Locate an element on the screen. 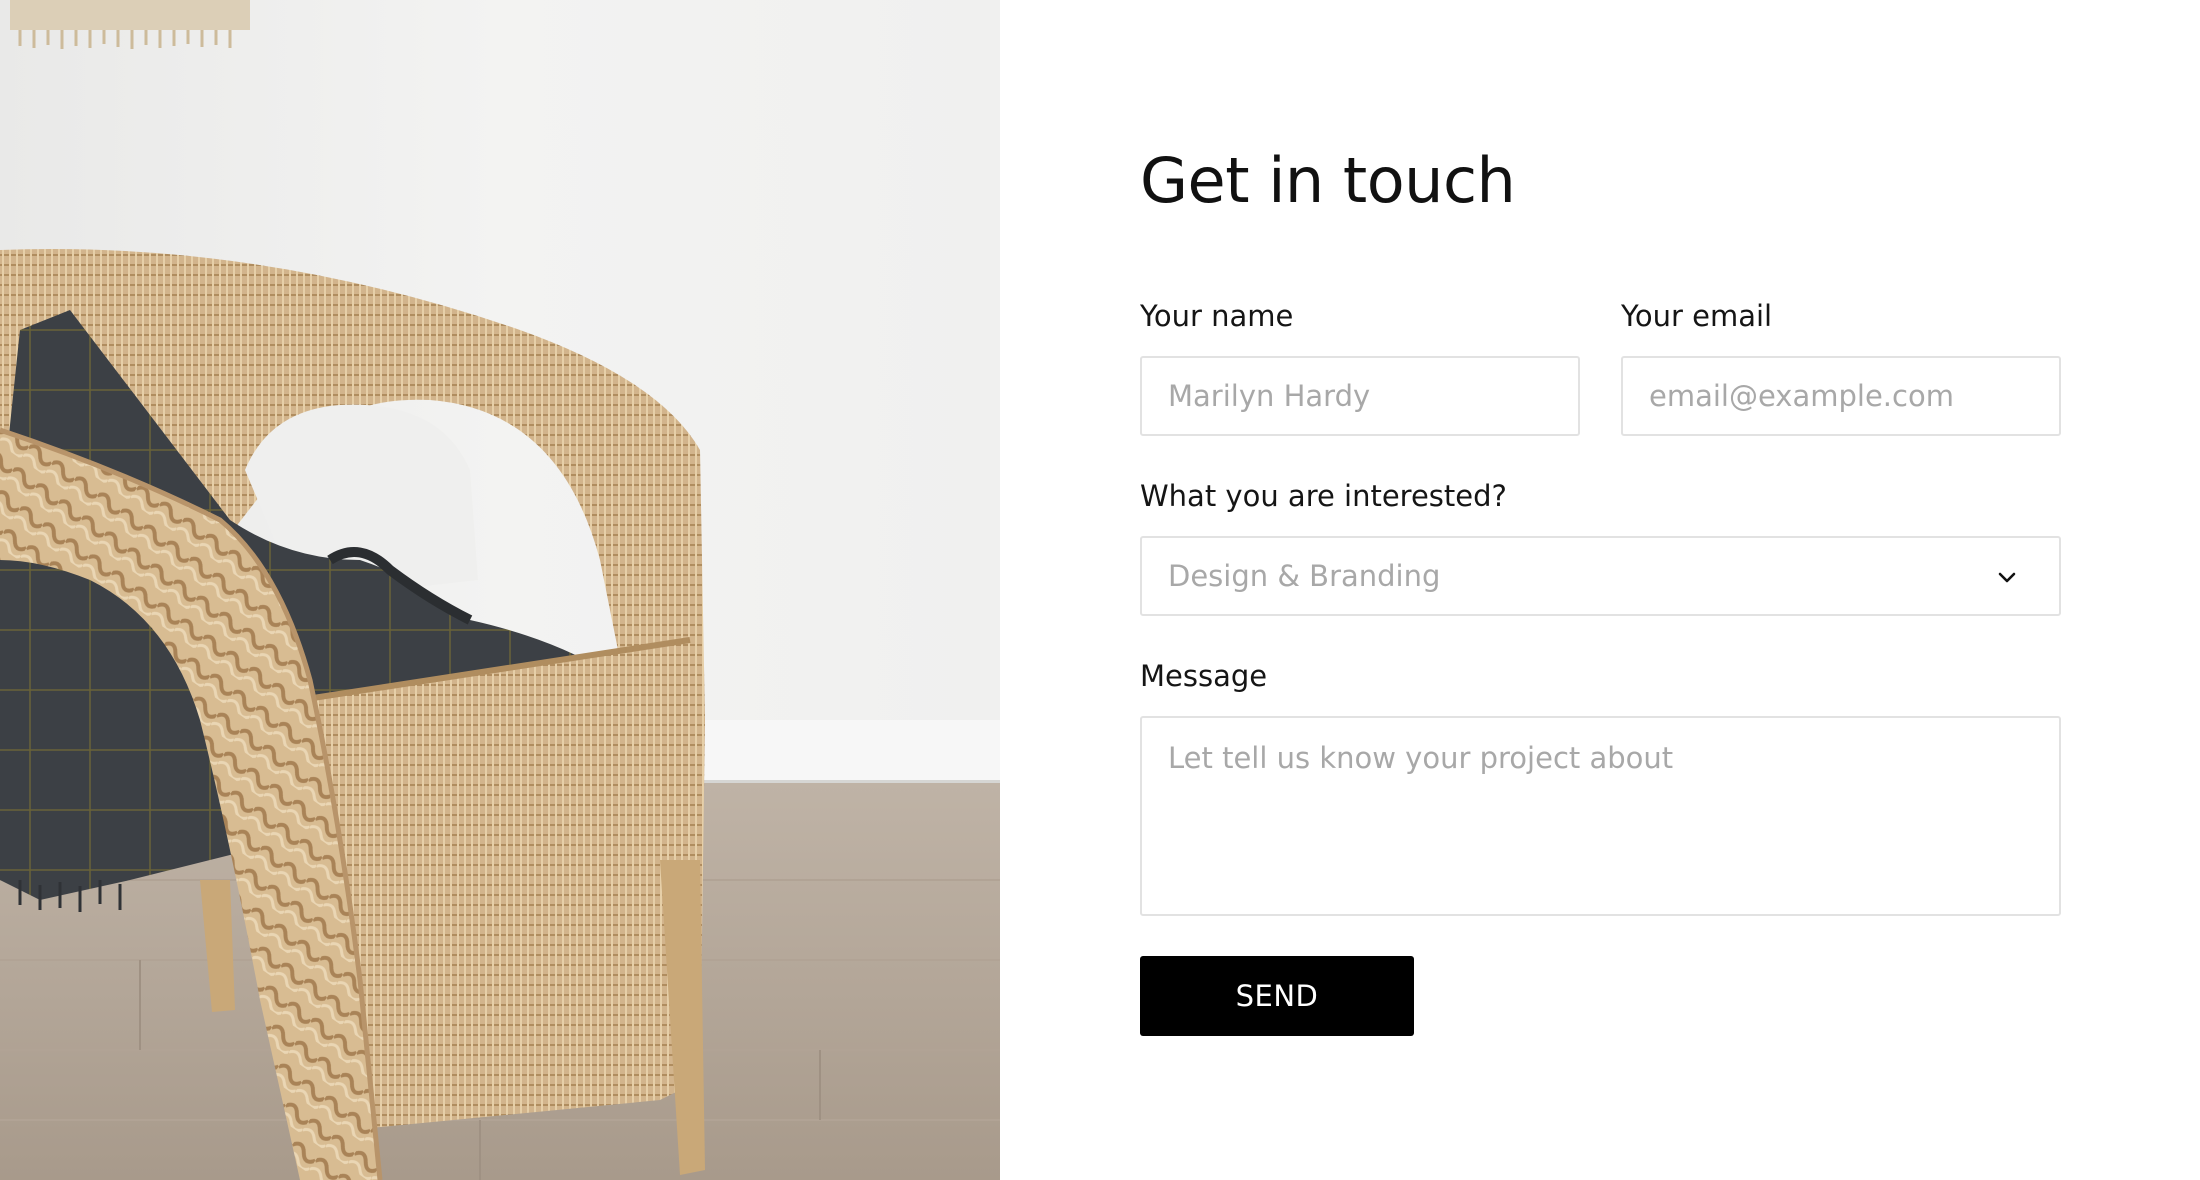  page-title: Get in touch is located at coordinates (1328, 180).